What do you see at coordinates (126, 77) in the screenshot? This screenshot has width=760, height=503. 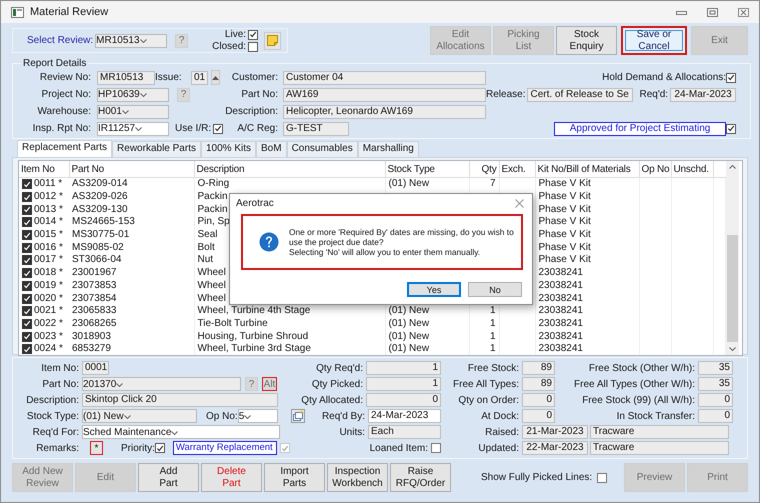 I see `review-number-field: MR10513` at bounding box center [126, 77].